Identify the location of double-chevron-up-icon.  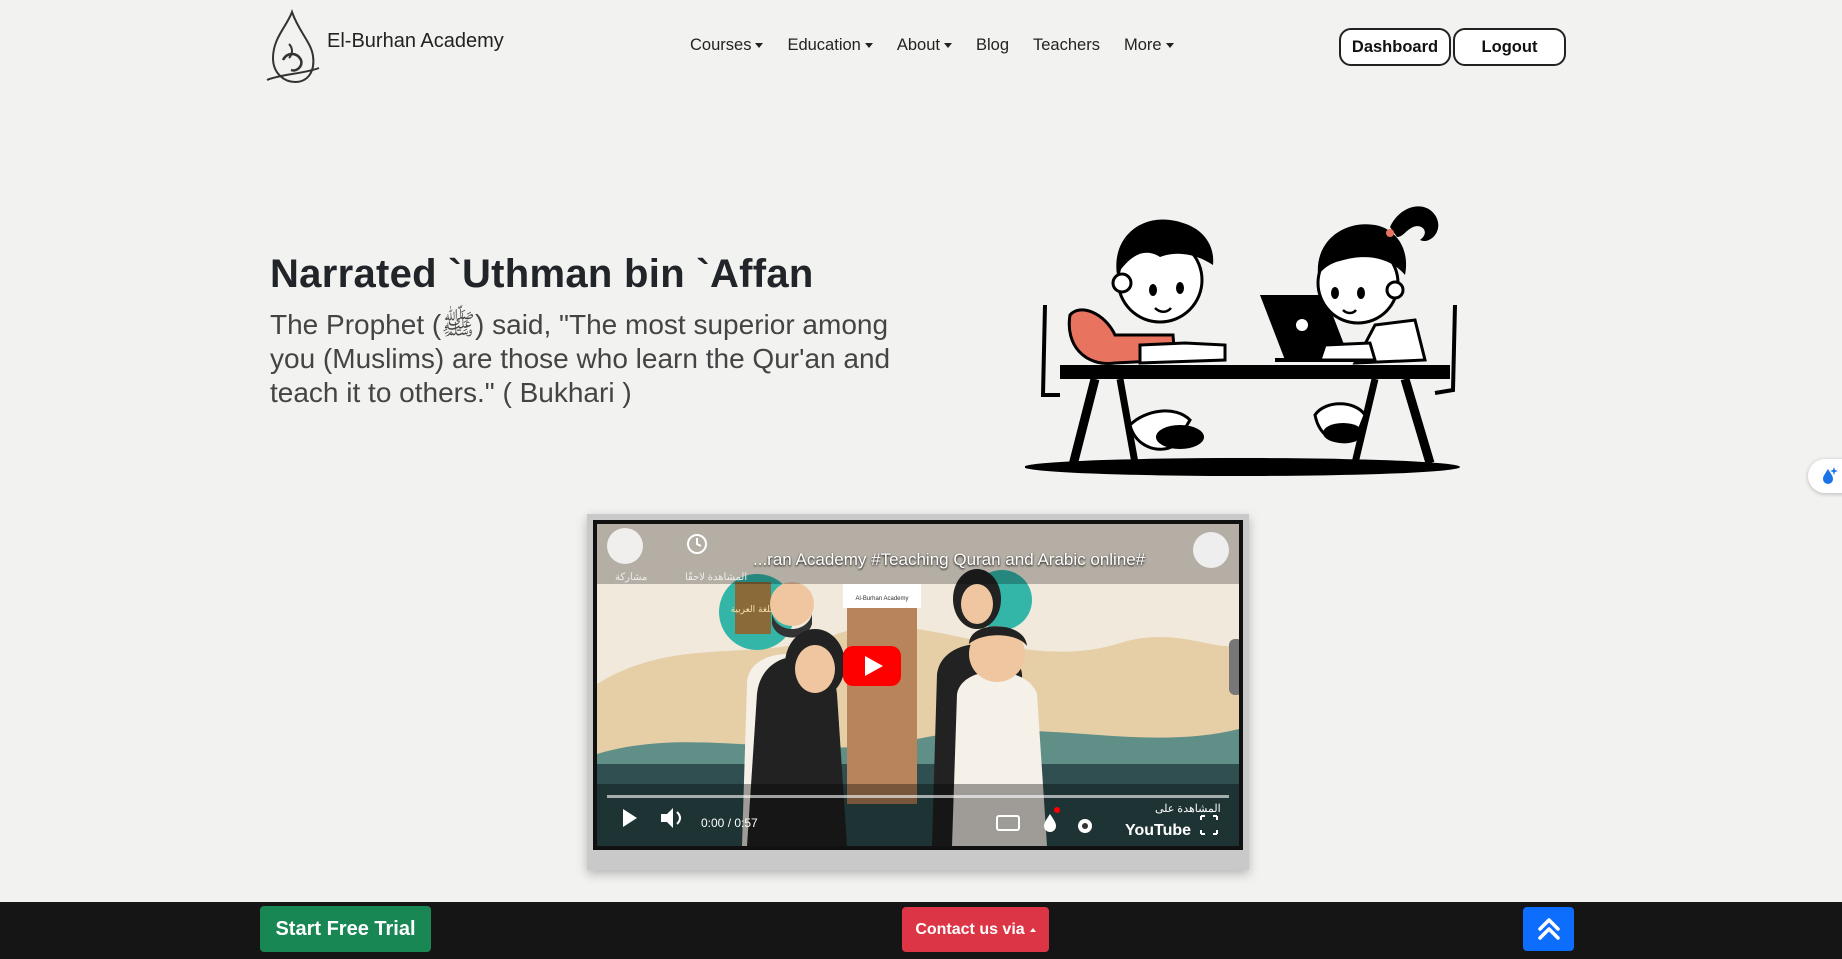
(1548, 929).